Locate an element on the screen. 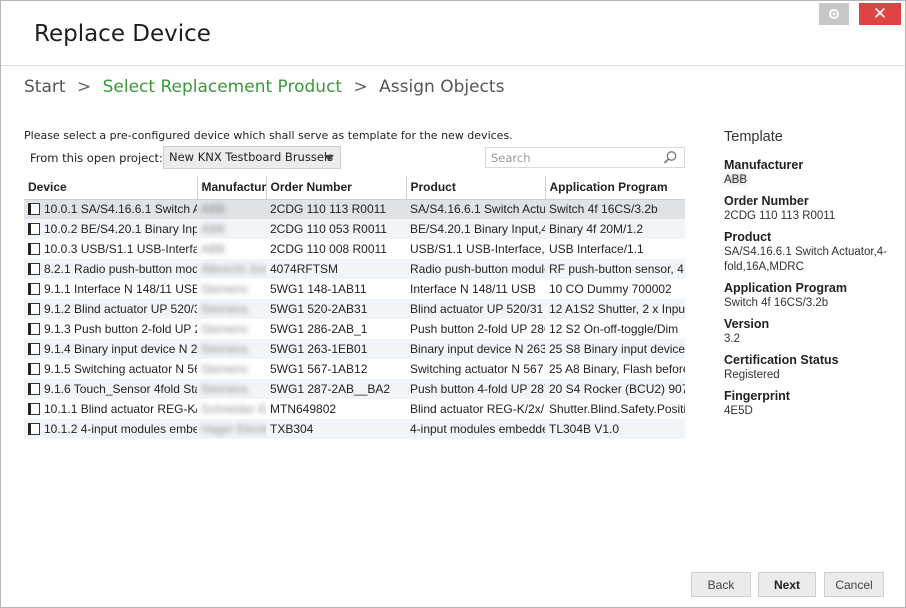 This screenshot has height=608, width=906. cell-application-program-text: 10 CO Dummy 700002 is located at coordinates (610, 289).